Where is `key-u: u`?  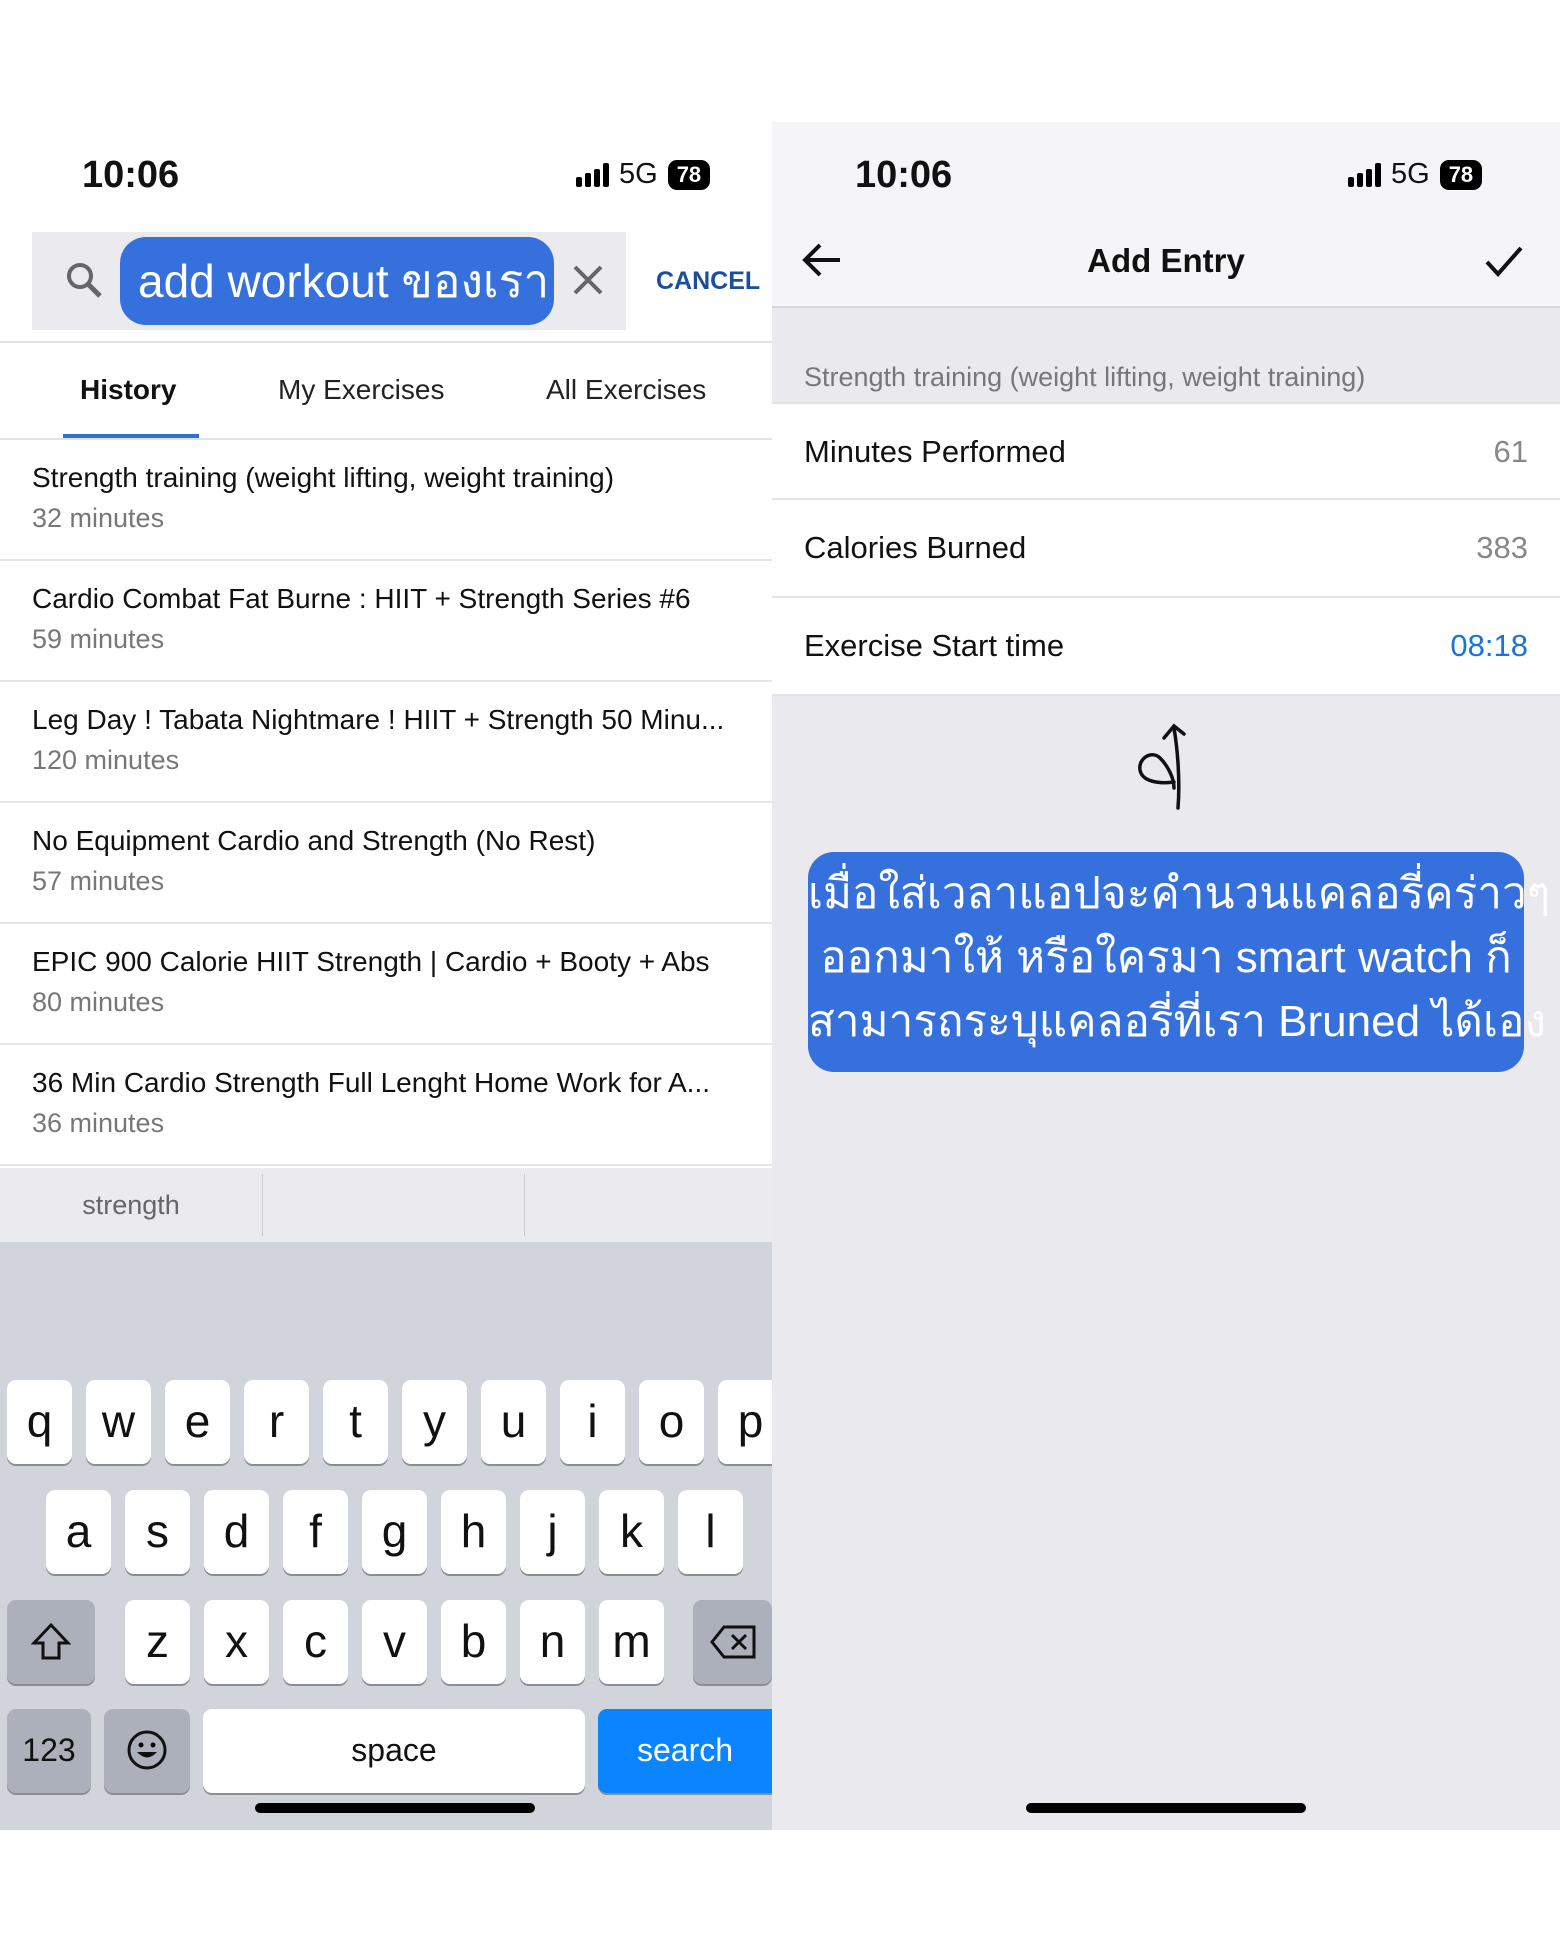
key-u: u is located at coordinates (513, 1422).